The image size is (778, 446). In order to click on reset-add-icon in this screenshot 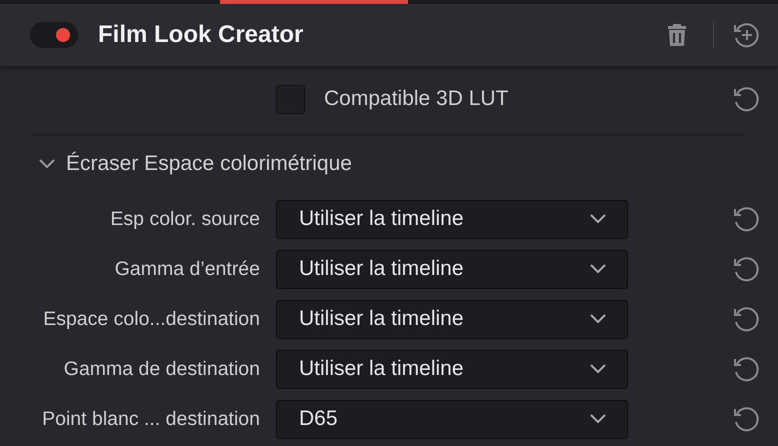, I will do `click(746, 35)`.